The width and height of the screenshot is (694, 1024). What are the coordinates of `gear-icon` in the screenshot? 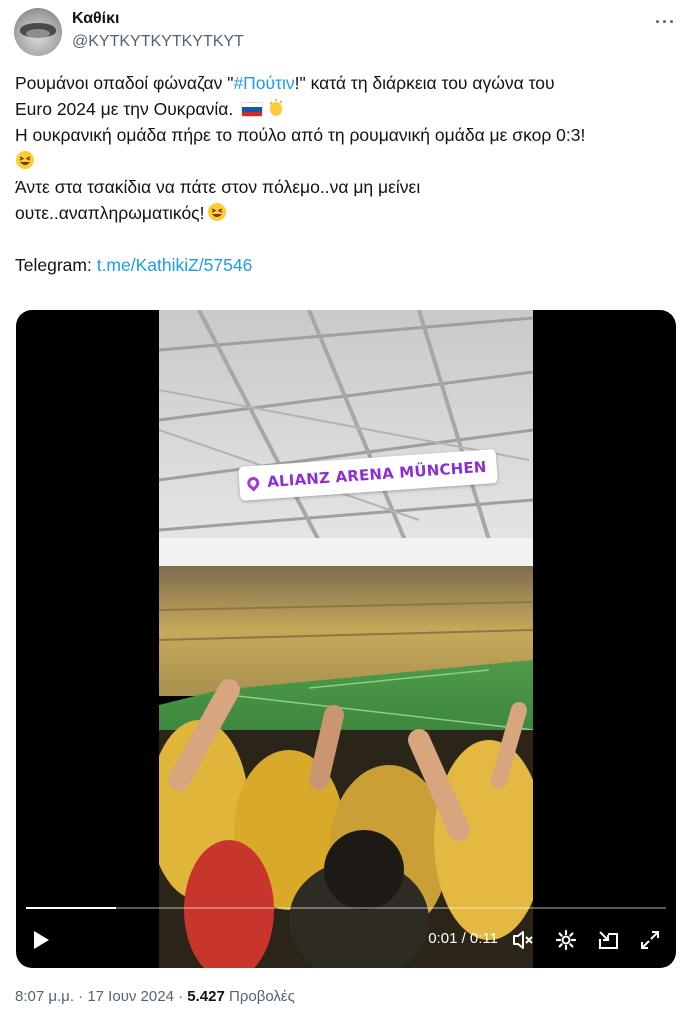 It's located at (566, 940).